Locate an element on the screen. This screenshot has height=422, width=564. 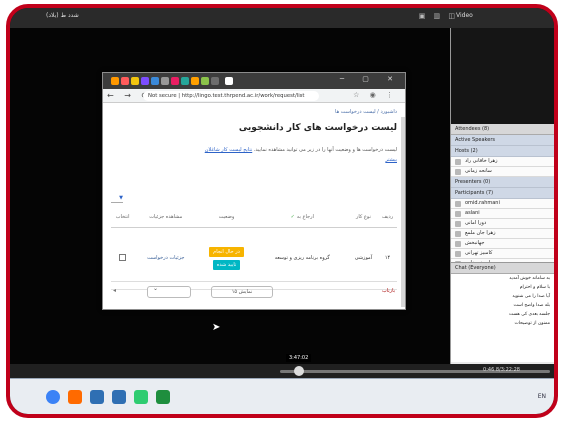
description-link: نتایج لیست کار شاغلان is located at coordinates (229, 150).